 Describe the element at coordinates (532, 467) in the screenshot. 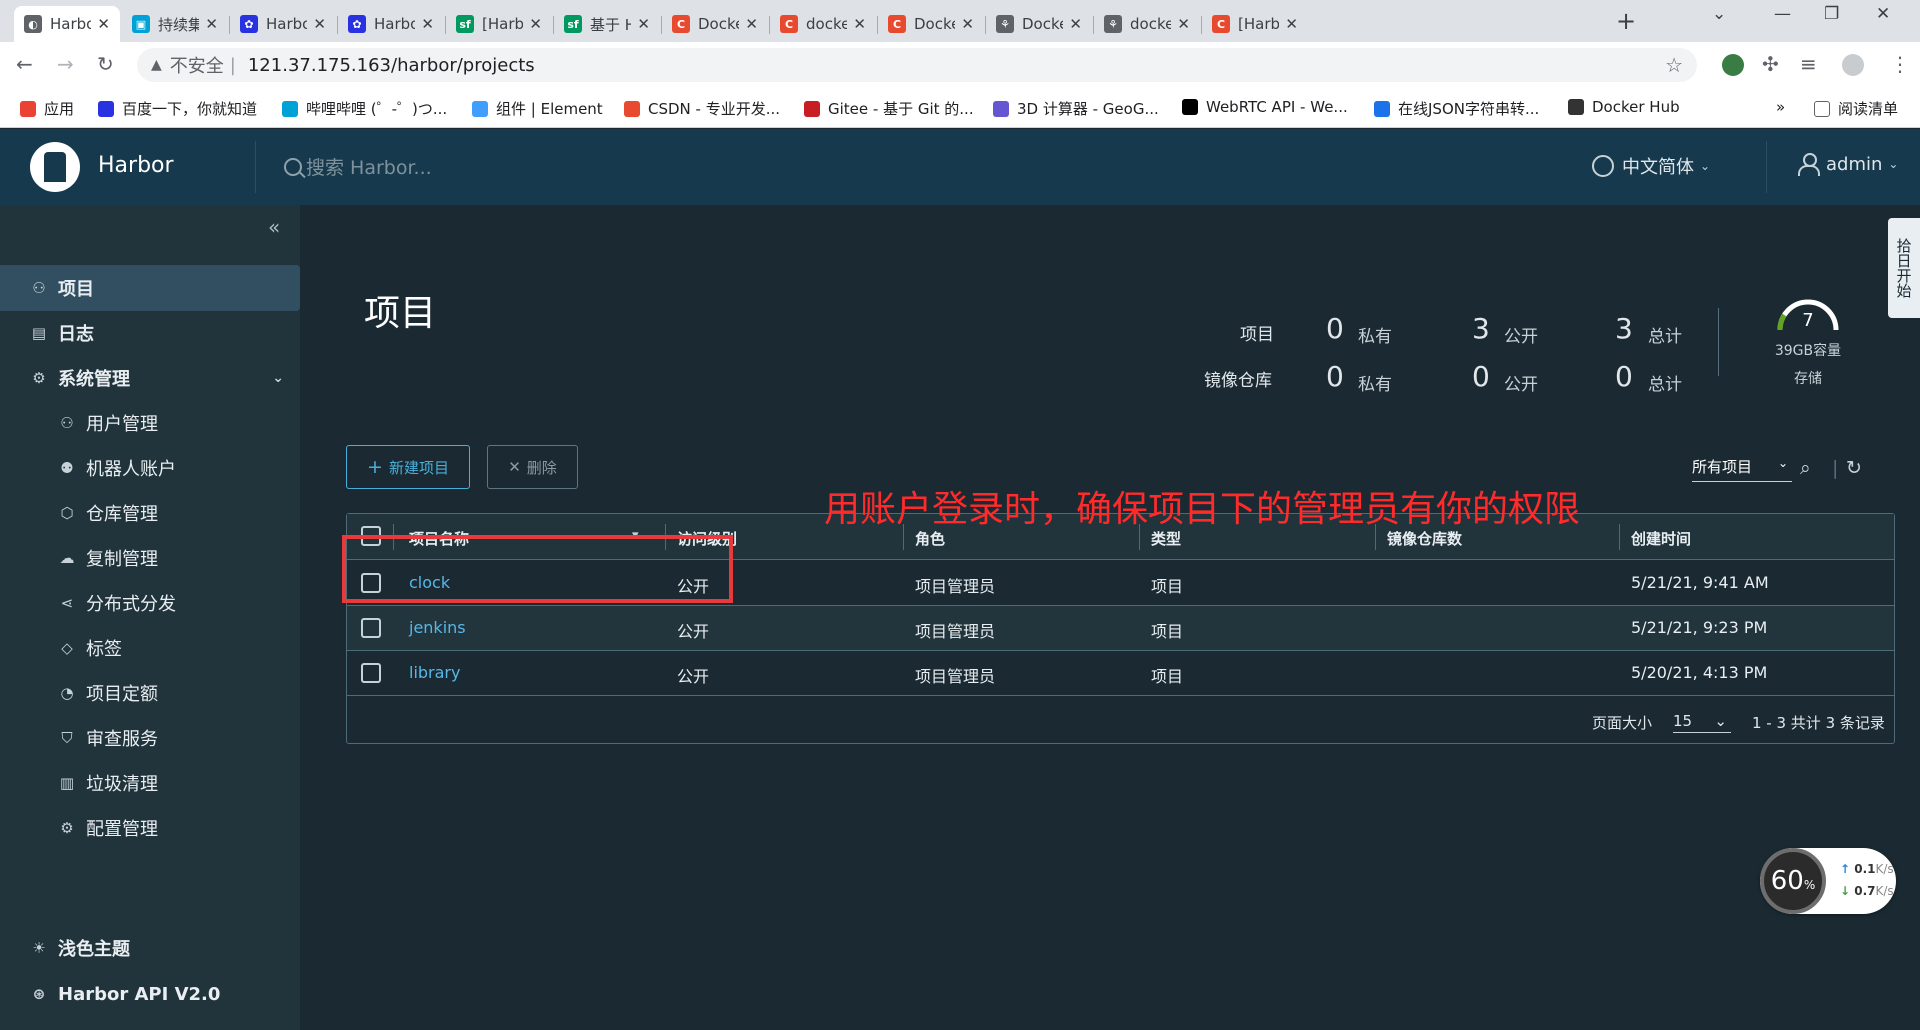

I see `delete-button: ✕ 删除` at that location.